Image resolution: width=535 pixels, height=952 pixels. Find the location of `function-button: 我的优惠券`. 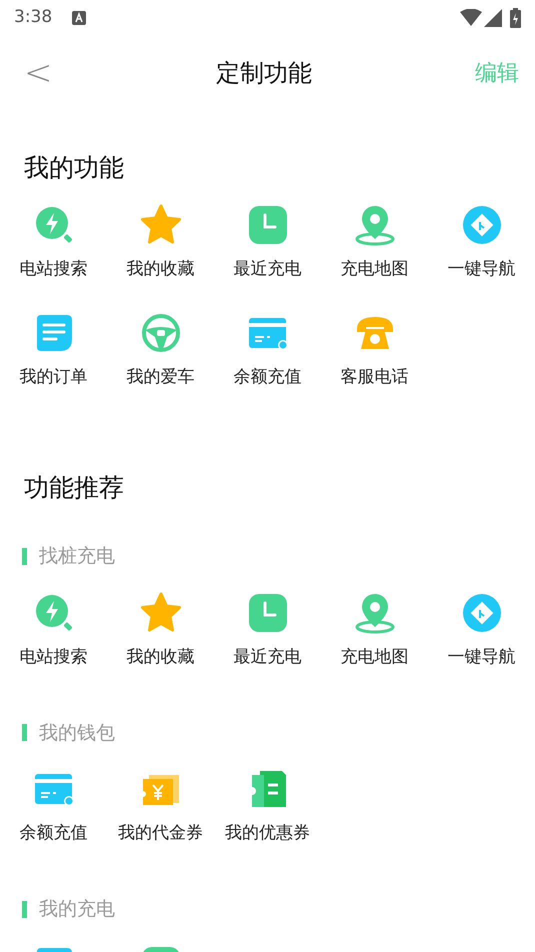

function-button: 我的优惠券 is located at coordinates (267, 821).